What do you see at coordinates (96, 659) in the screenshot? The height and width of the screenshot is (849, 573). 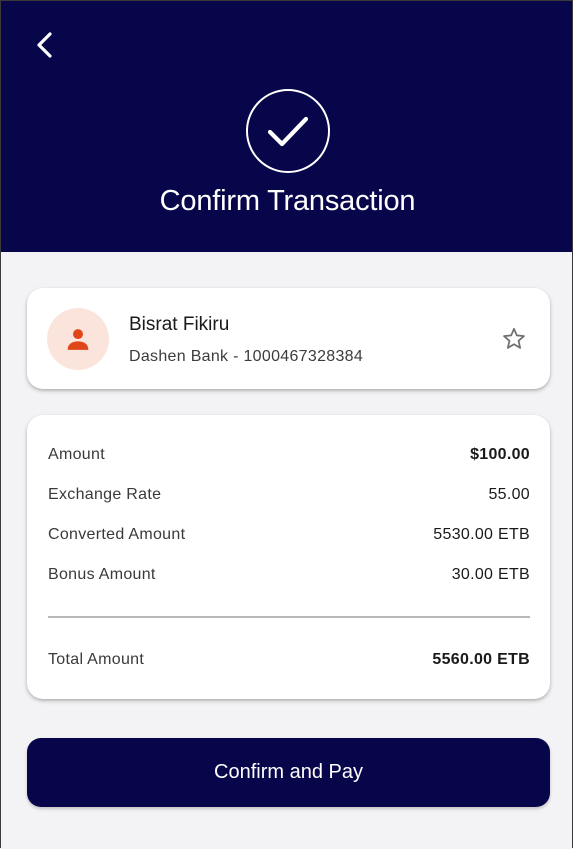 I see `total-label: Total Amount` at bounding box center [96, 659].